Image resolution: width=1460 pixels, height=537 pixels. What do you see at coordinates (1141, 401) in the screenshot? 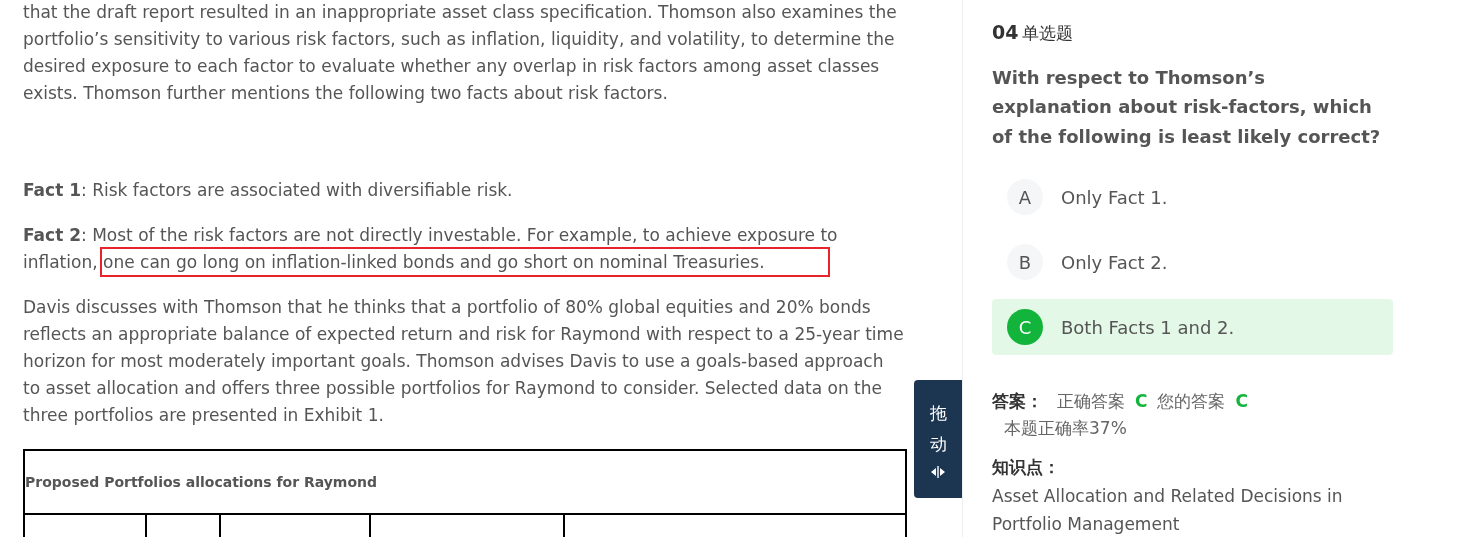
I see `correct-answer: C` at bounding box center [1141, 401].